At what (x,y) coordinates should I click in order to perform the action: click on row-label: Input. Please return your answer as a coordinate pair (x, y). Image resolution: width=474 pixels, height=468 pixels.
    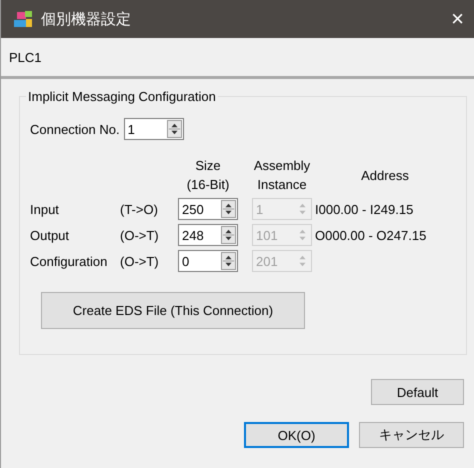
    Looking at the image, I should click on (45, 209).